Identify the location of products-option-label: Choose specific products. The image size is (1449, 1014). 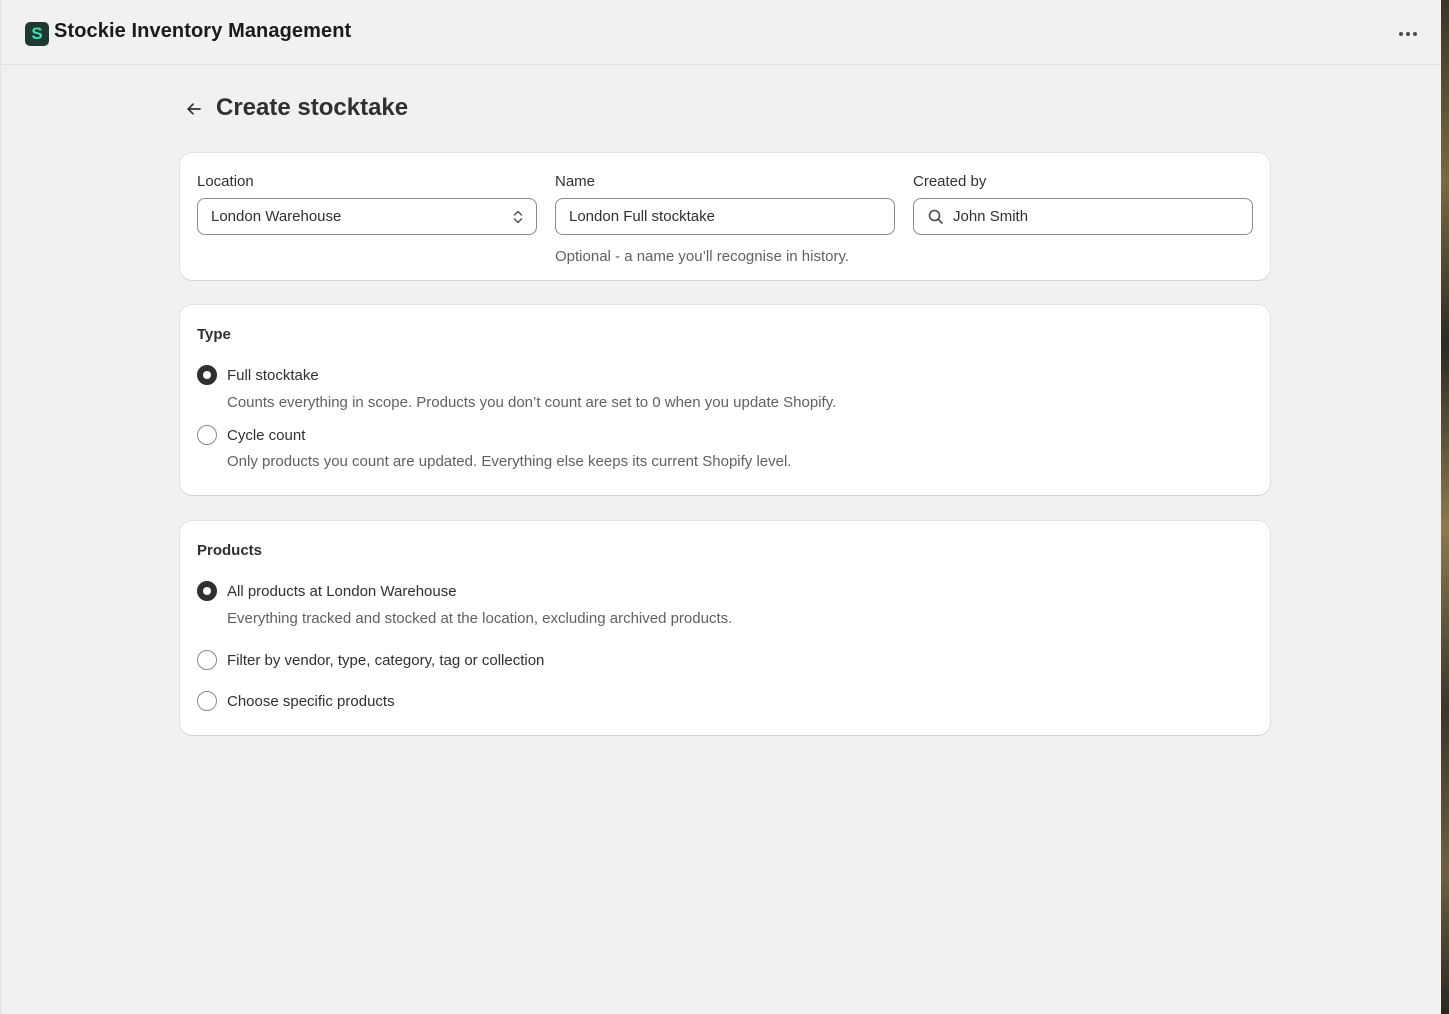
(311, 701).